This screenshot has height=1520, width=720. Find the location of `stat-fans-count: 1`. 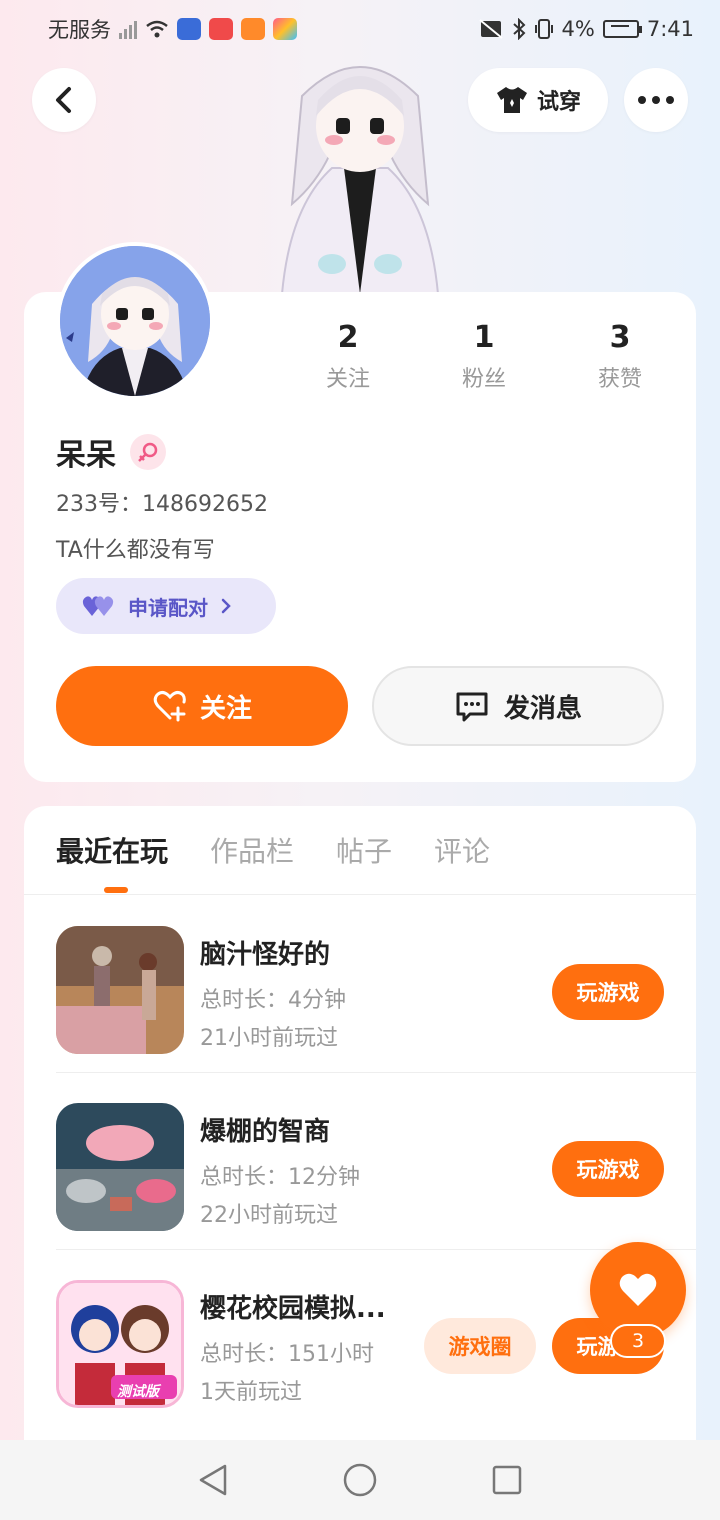

stat-fans-count: 1 is located at coordinates (484, 337).